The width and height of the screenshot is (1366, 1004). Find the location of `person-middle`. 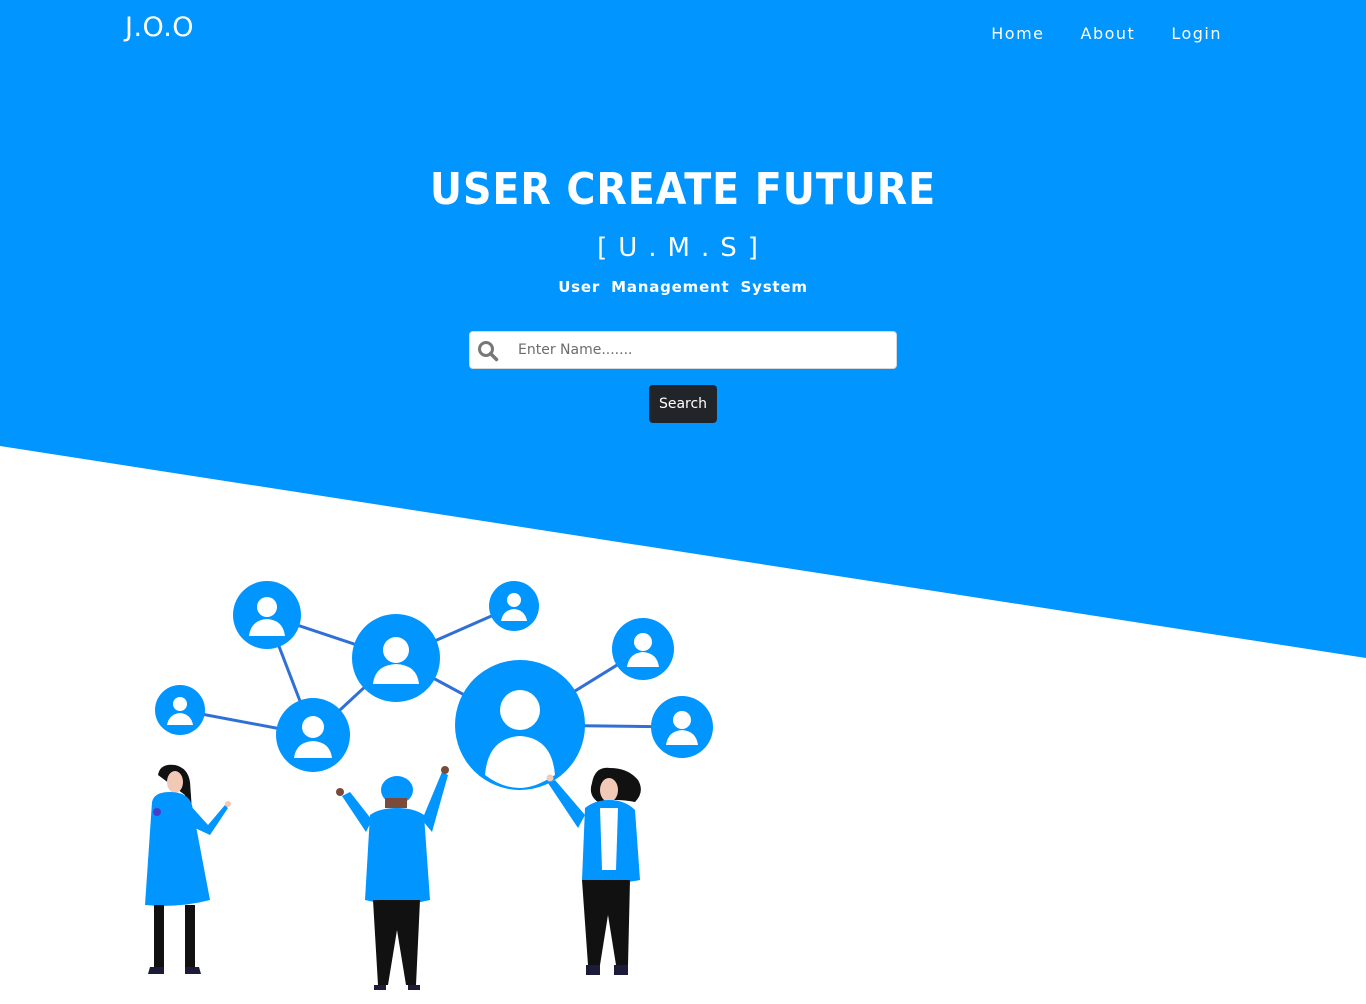

person-middle is located at coordinates (392, 878).